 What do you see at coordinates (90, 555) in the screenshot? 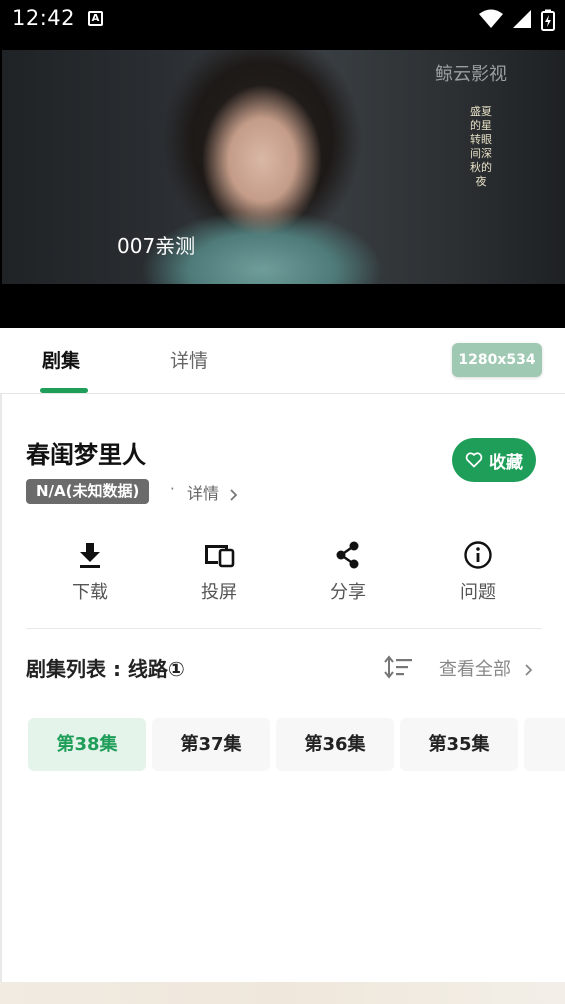
I see `download-icon` at bounding box center [90, 555].